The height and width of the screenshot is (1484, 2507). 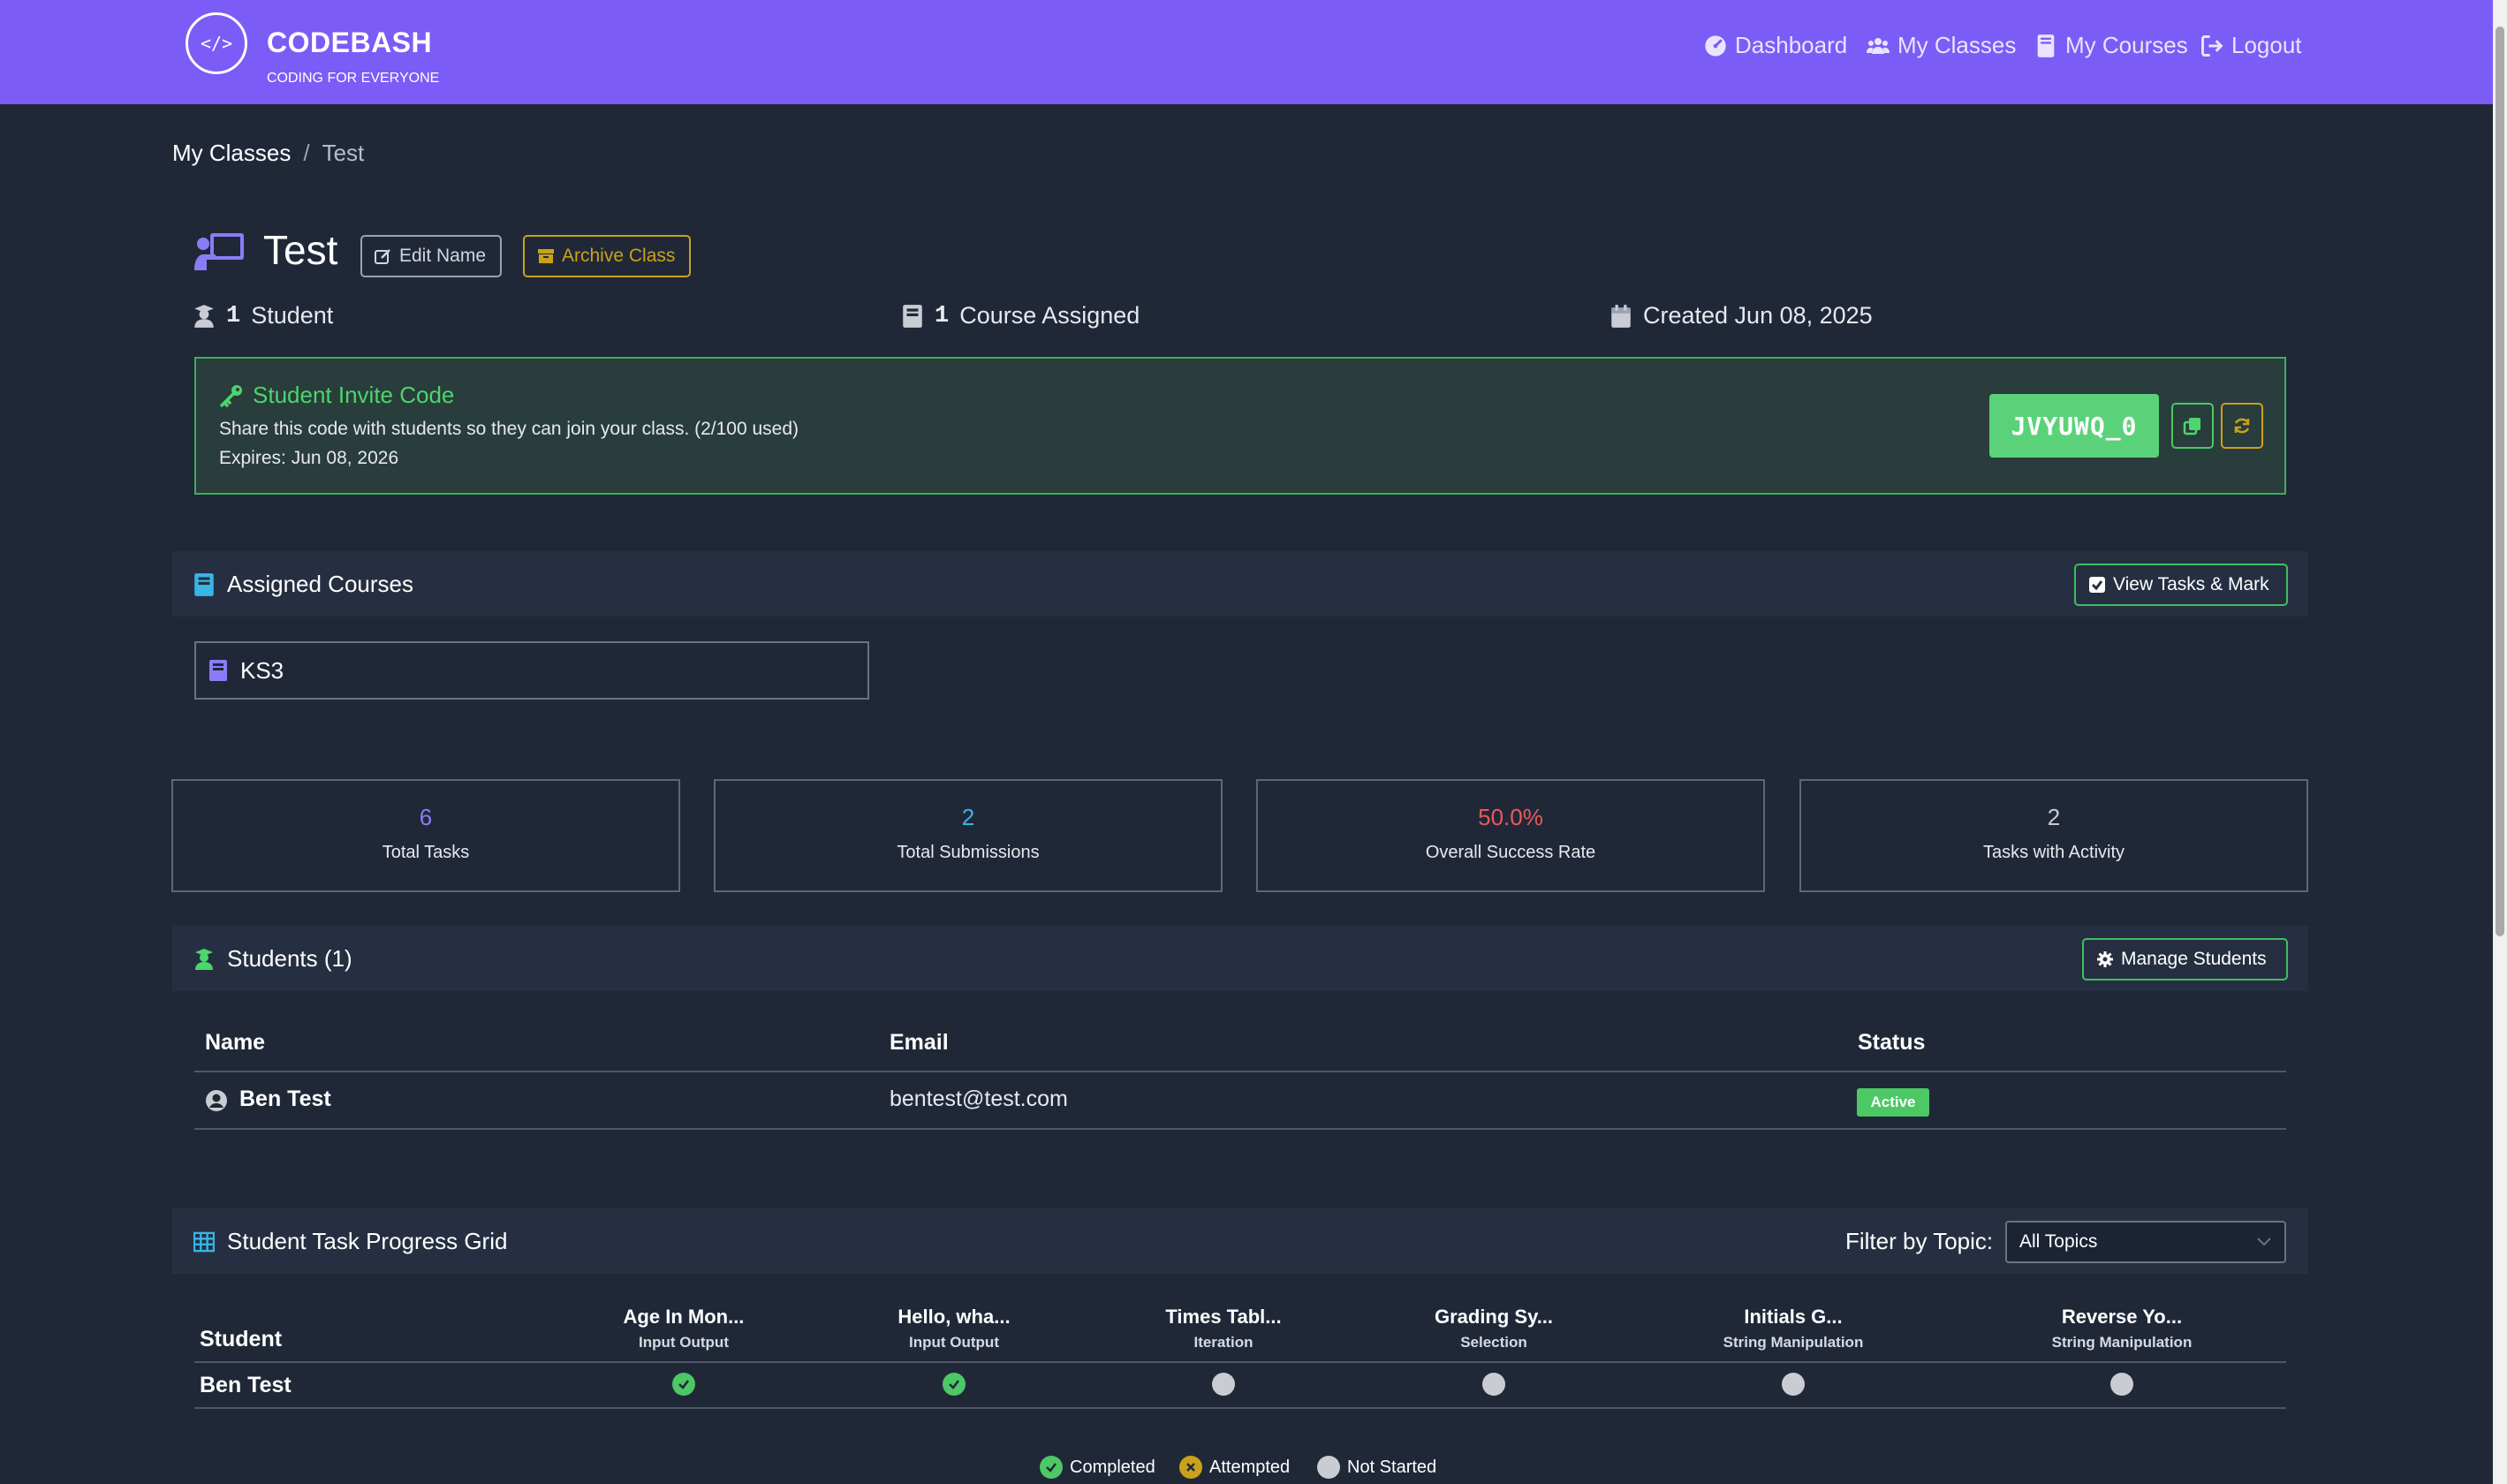 What do you see at coordinates (1112, 1467) in the screenshot?
I see `legend-completed-label: Completed` at bounding box center [1112, 1467].